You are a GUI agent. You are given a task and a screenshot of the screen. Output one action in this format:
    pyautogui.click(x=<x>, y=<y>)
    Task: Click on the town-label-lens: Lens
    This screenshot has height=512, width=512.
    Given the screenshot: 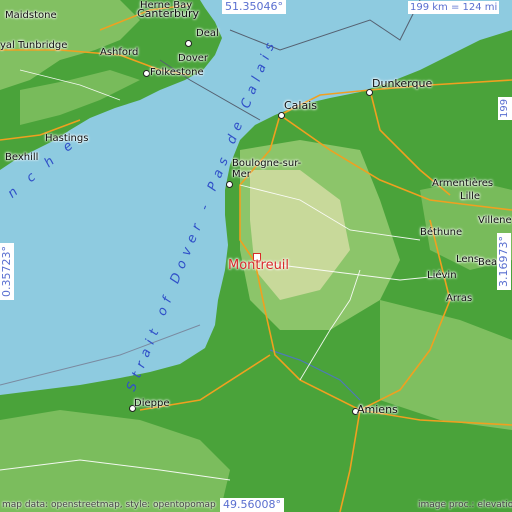 What is the action you would take?
    pyautogui.click(x=468, y=259)
    